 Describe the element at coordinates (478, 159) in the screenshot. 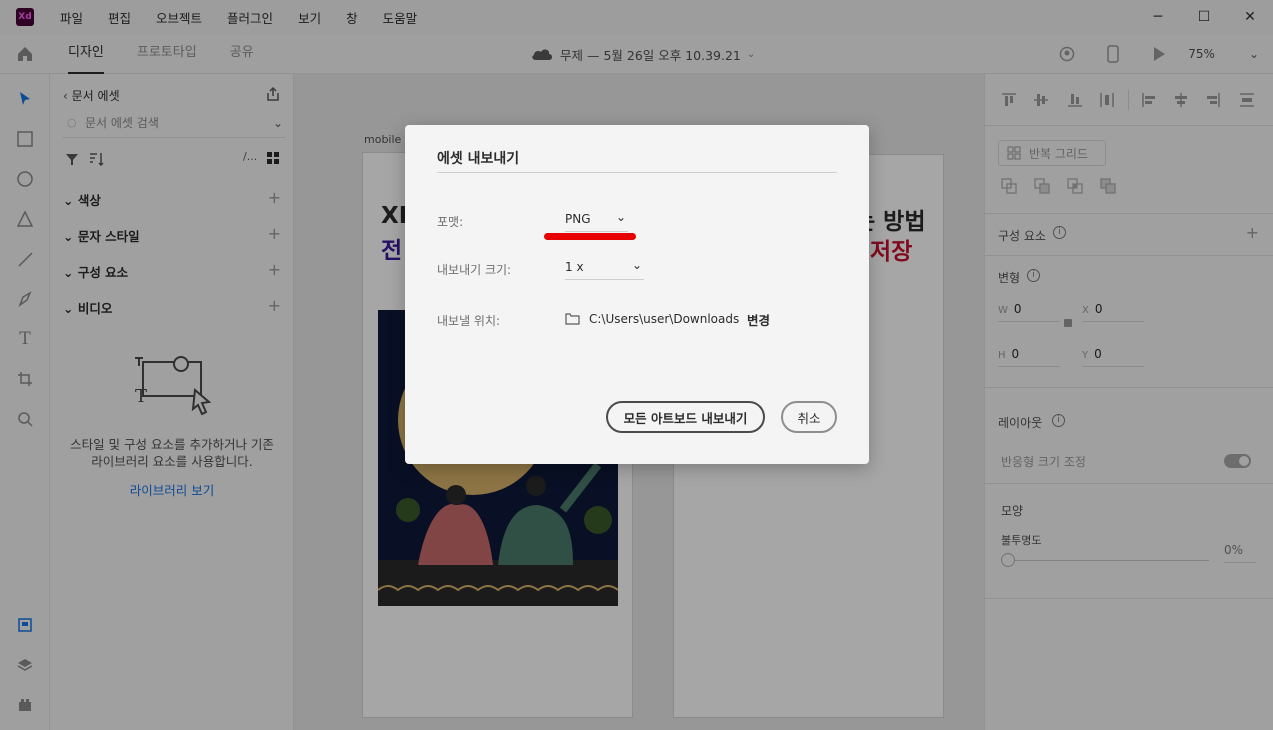

I see `dialog-title: 에셋 내보내기` at that location.